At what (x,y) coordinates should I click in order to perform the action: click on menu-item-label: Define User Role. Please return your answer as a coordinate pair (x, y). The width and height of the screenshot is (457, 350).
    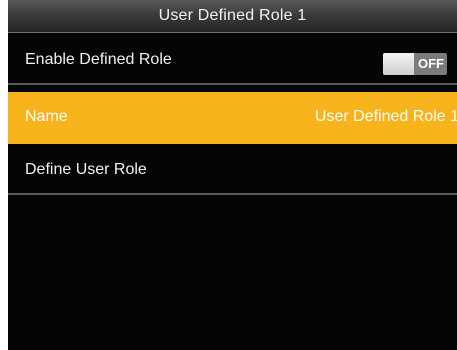
    Looking at the image, I should click on (86, 169).